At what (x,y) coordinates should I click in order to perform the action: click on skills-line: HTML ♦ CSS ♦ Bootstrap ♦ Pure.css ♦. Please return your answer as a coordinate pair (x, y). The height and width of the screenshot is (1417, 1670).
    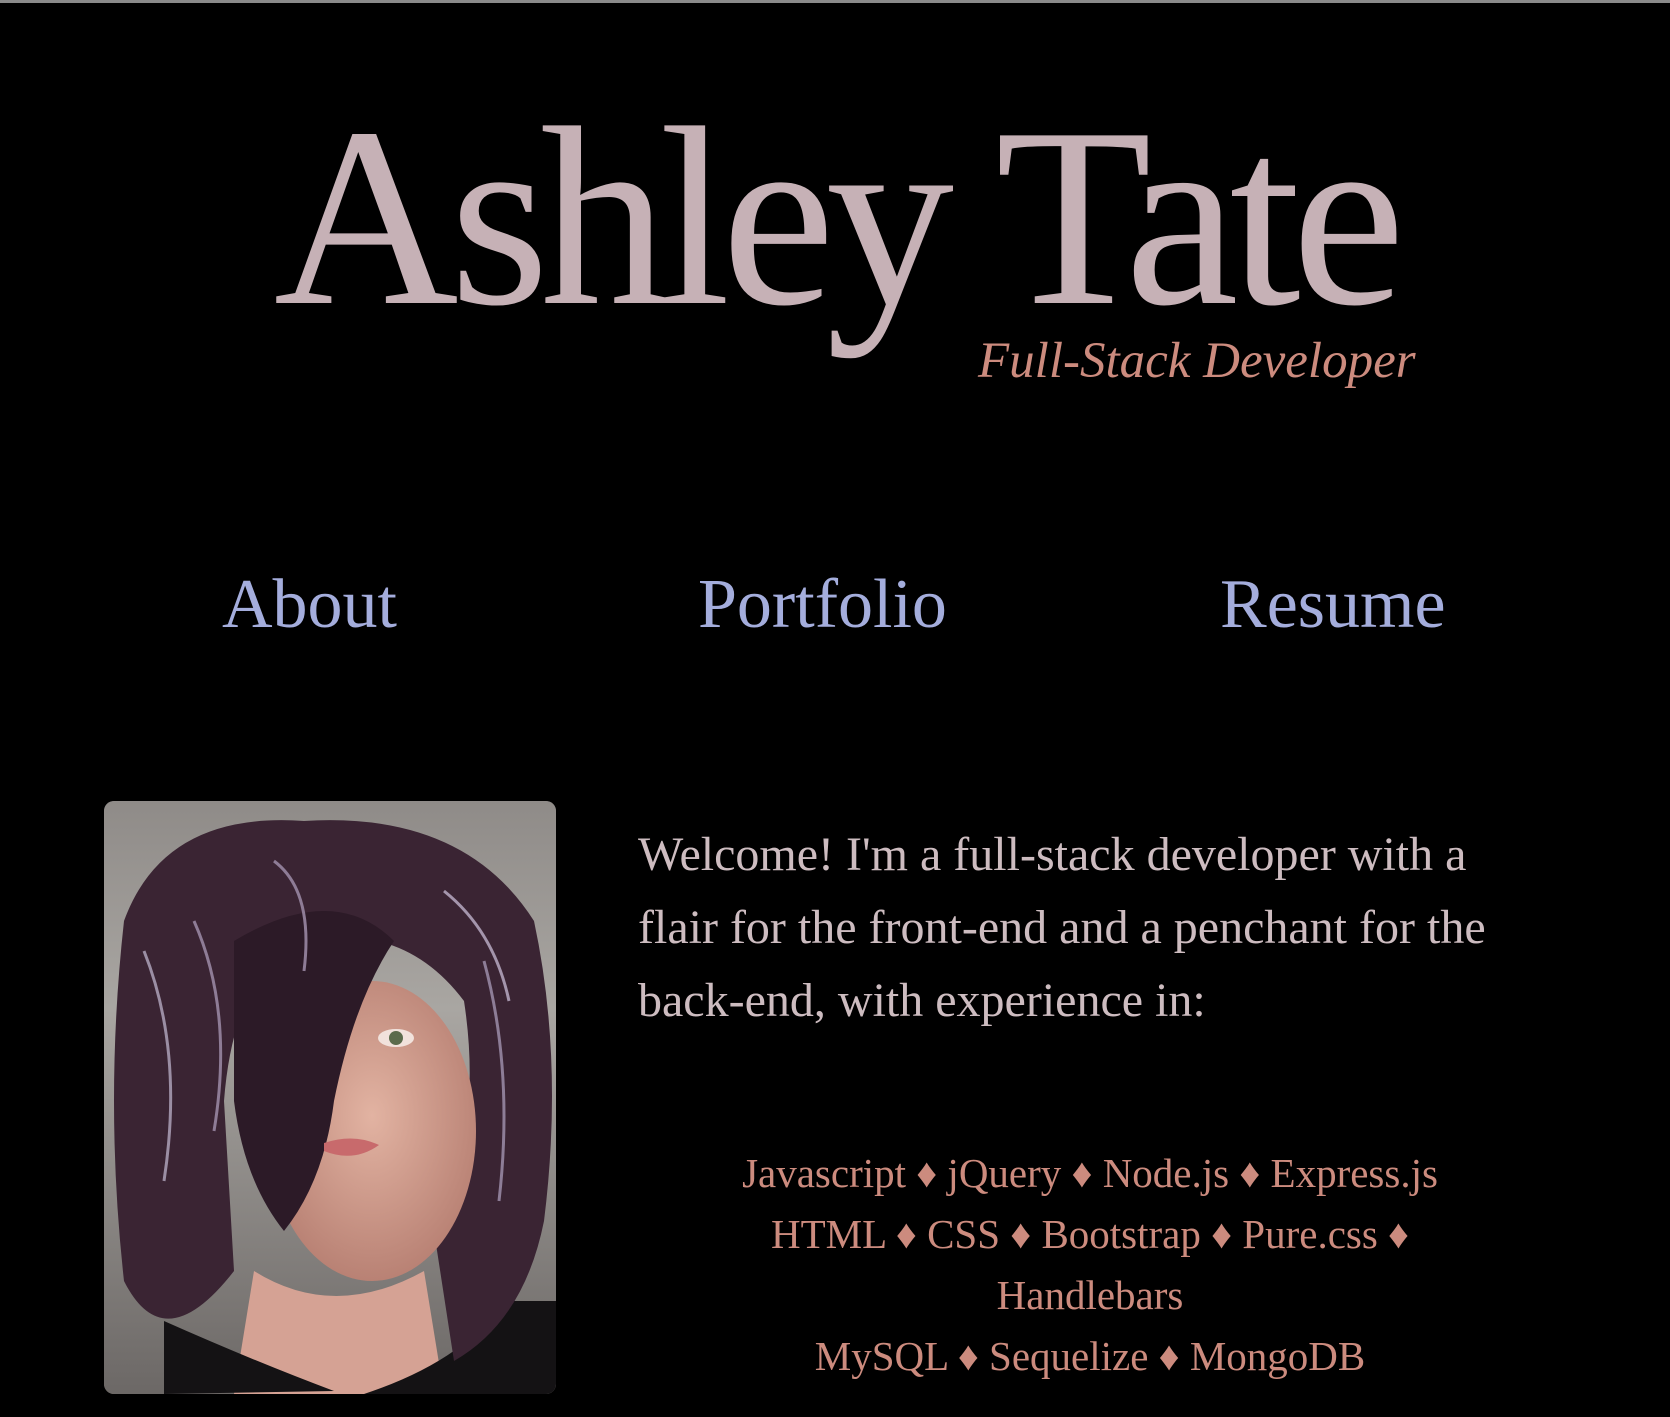
    Looking at the image, I should click on (1090, 1234).